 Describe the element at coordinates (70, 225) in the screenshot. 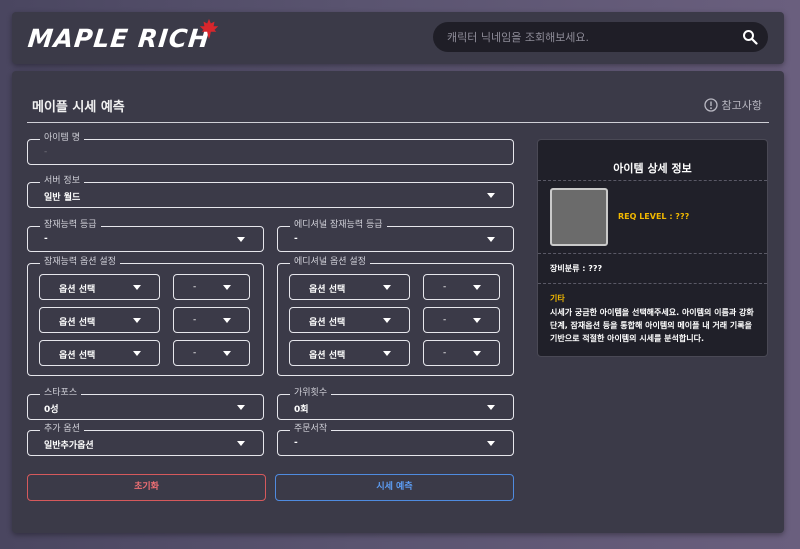

I see `potential-grade-label: 잠재능력 등급` at that location.